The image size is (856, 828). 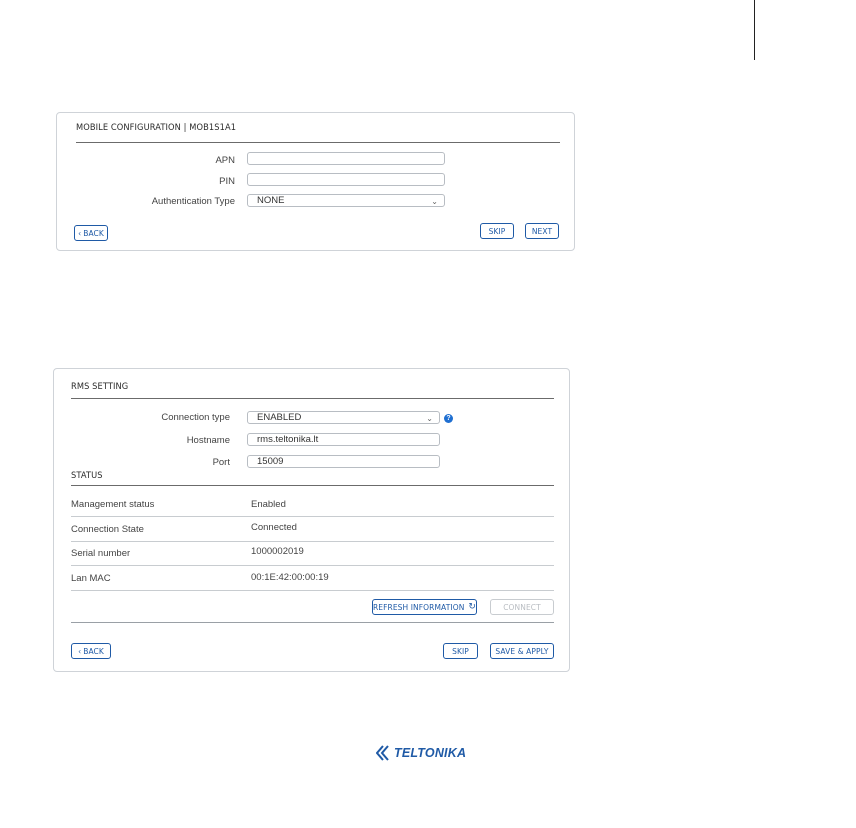 I want to click on apn-label: APN, so click(x=225, y=160).